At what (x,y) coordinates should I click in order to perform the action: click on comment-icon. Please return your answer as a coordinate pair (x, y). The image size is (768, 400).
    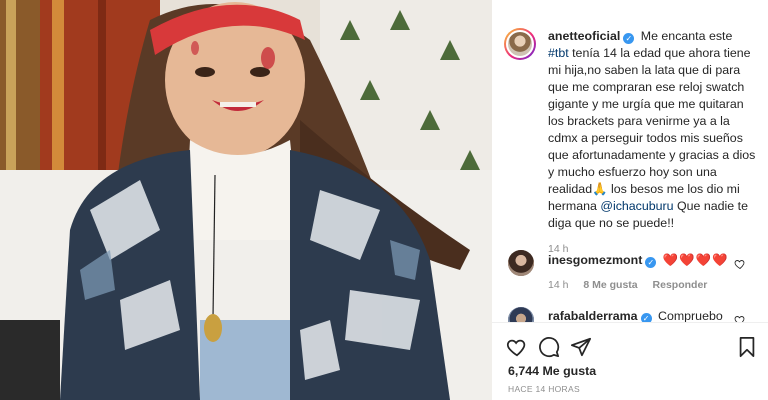
    Looking at the image, I should click on (549, 347).